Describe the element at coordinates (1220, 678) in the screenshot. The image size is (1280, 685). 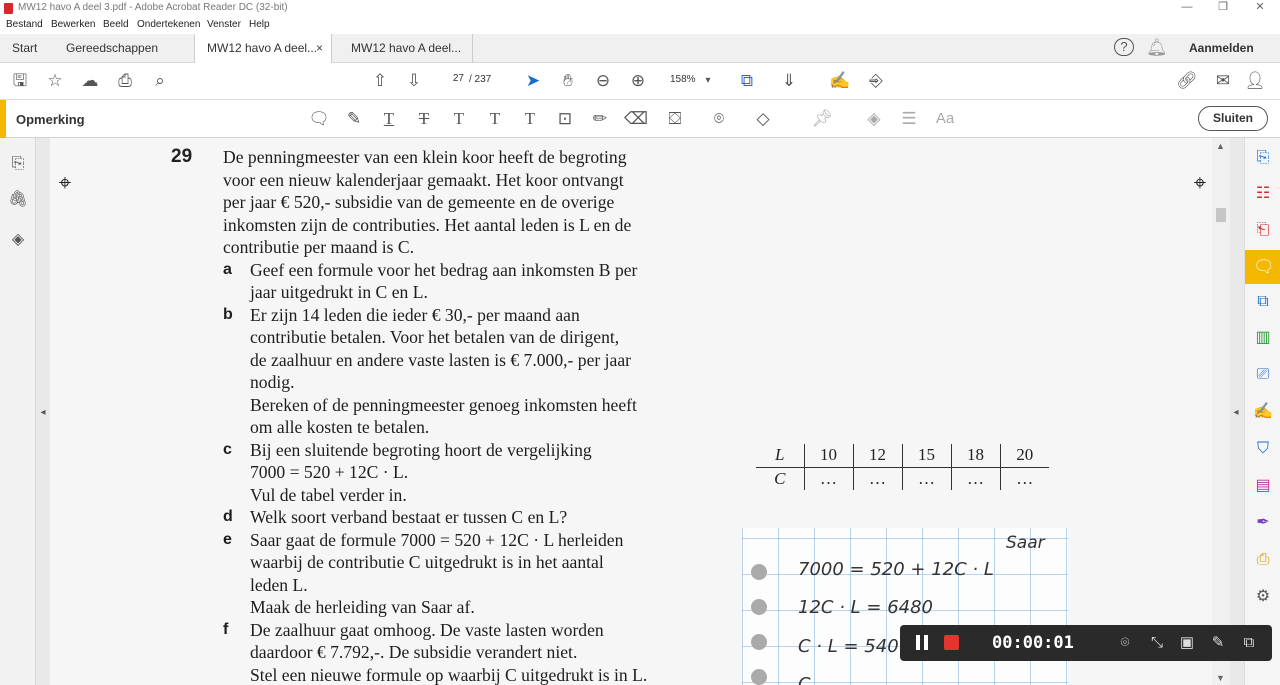
I see `scroll-down-icon: ▼` at that location.